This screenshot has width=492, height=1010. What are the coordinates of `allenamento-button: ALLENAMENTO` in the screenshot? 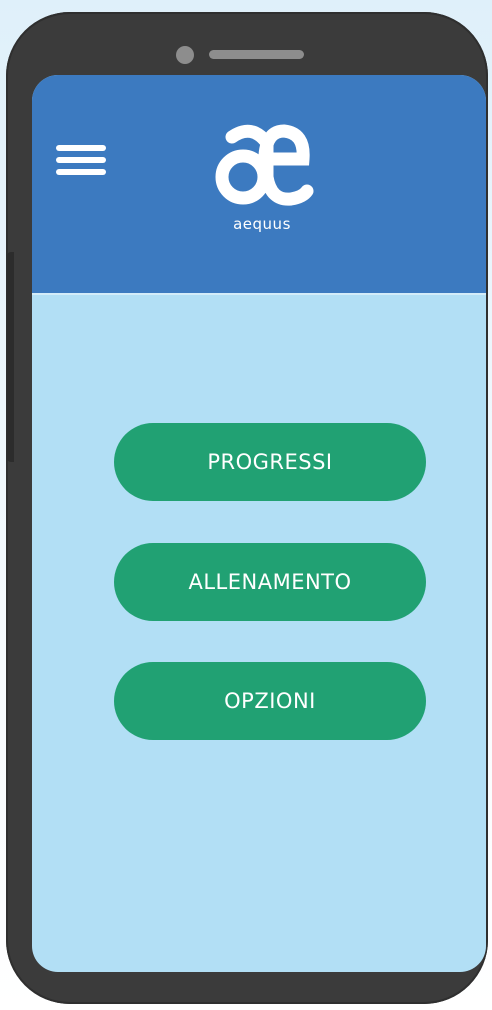 It's located at (270, 582).